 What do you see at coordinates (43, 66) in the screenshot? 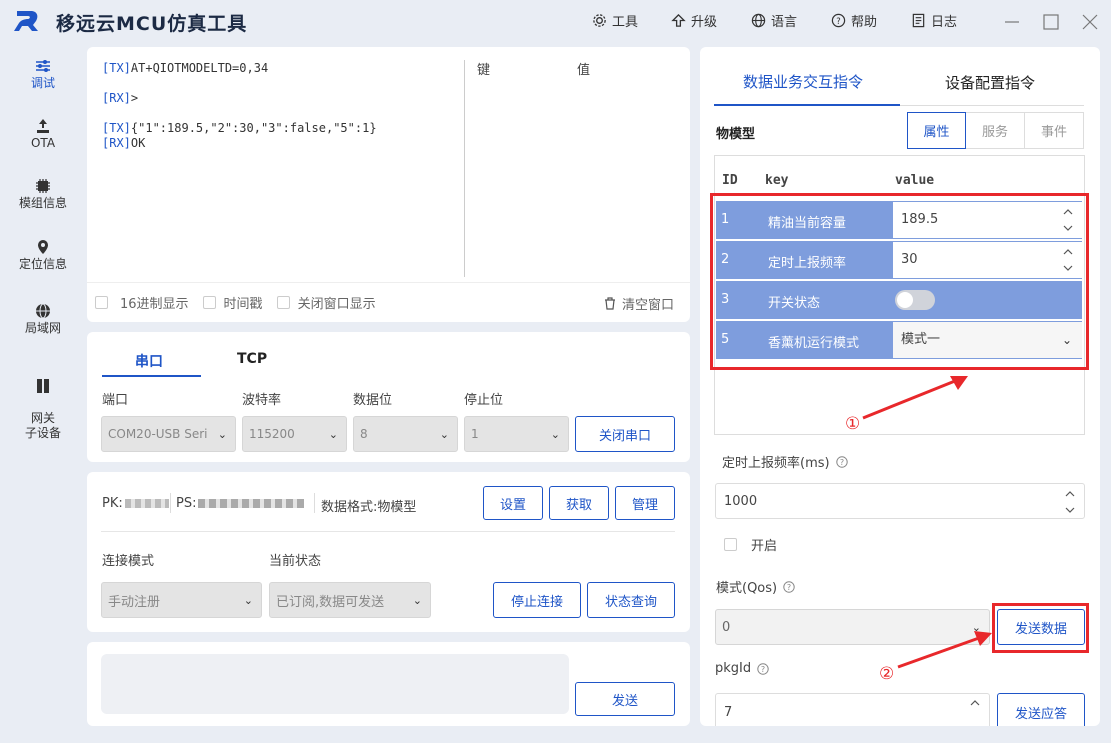
I see `sliders-icon` at bounding box center [43, 66].